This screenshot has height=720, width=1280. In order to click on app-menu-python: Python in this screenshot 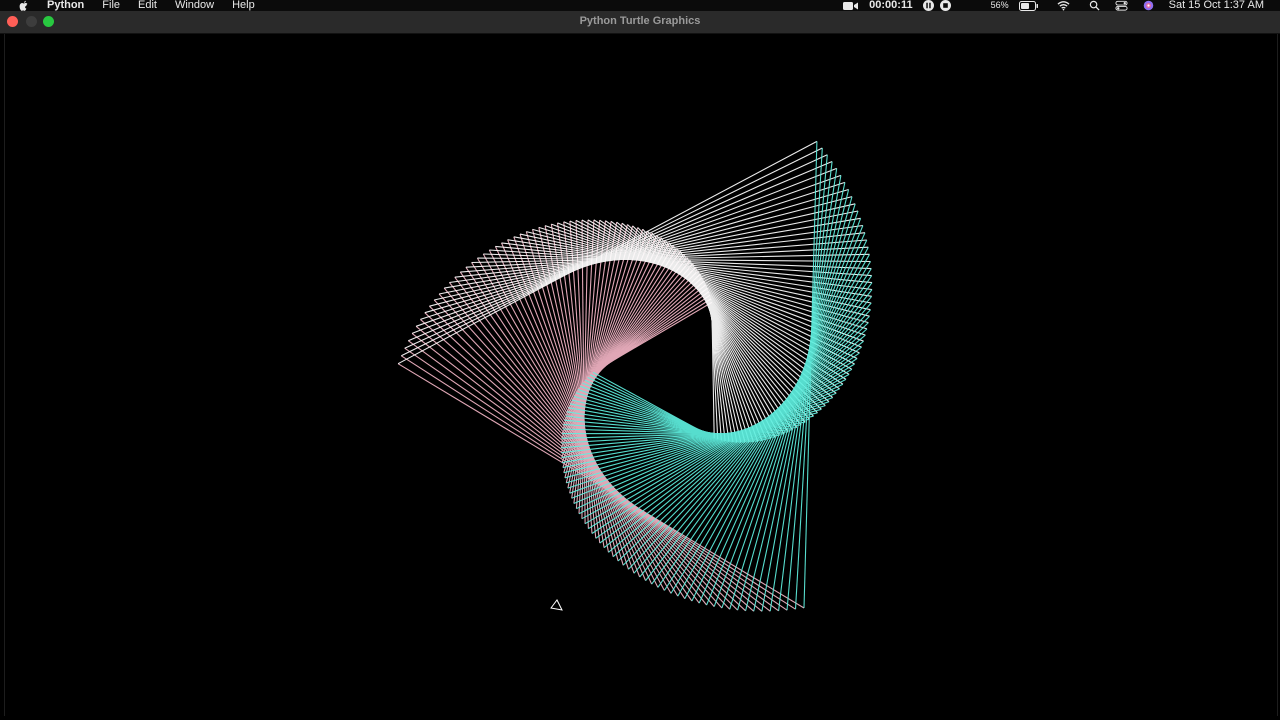, I will do `click(65, 5)`.